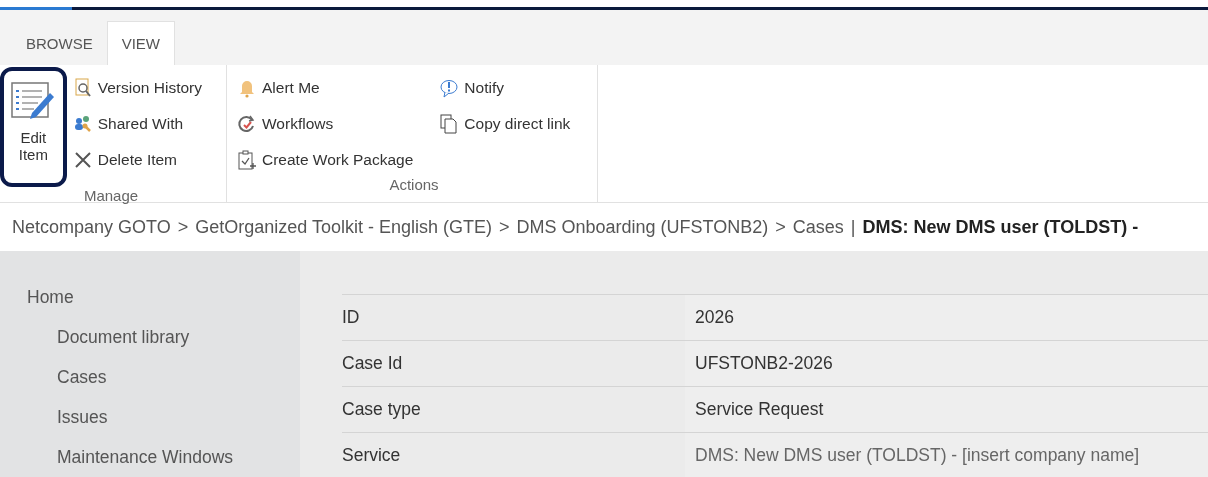  What do you see at coordinates (642, 227) in the screenshot?
I see `breadcrumb-link: DMS Onboarding (UFSTONB2)` at bounding box center [642, 227].